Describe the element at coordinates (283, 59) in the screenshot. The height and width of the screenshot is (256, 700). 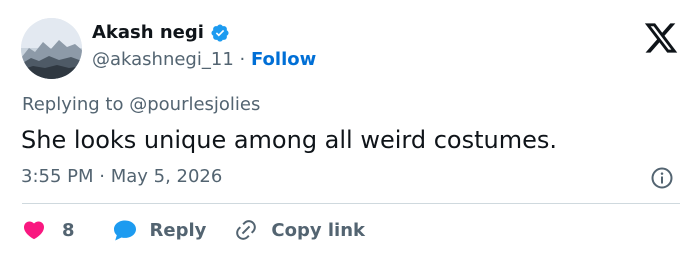
I see `follow-button: Follow` at that location.